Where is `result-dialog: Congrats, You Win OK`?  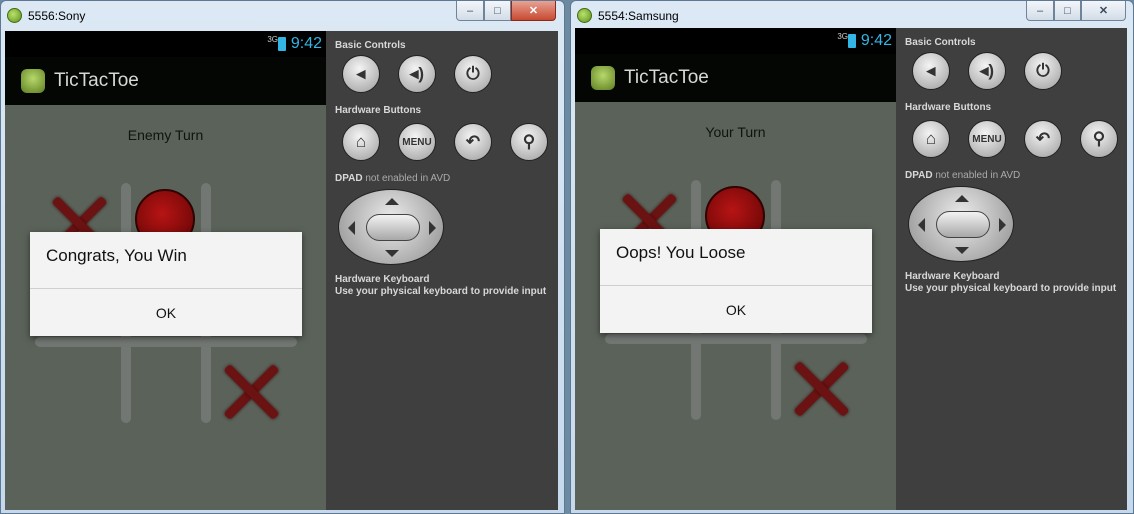
result-dialog: Congrats, You Win OK is located at coordinates (166, 284).